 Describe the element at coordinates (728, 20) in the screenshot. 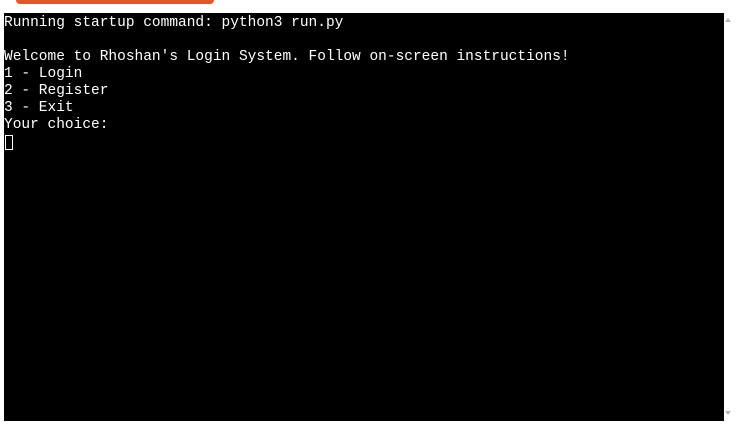

I see `scroll-up-arrow-icon` at that location.